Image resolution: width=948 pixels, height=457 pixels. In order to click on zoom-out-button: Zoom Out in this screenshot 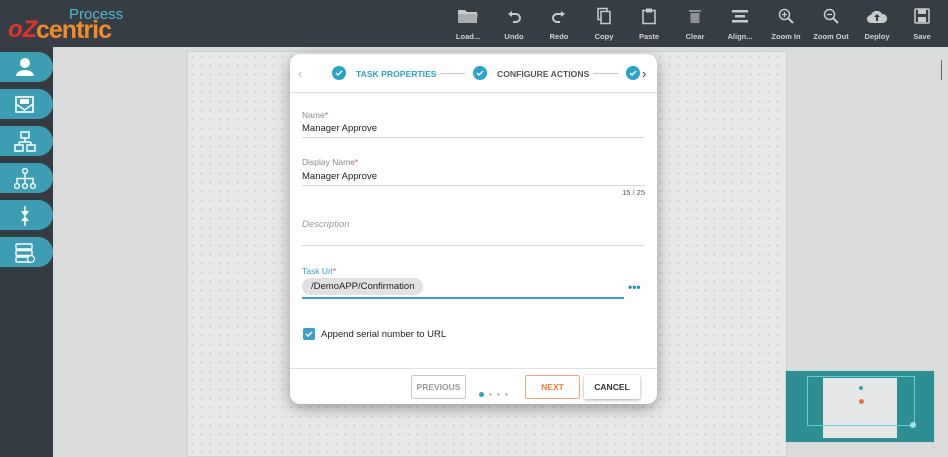, I will do `click(831, 24)`.